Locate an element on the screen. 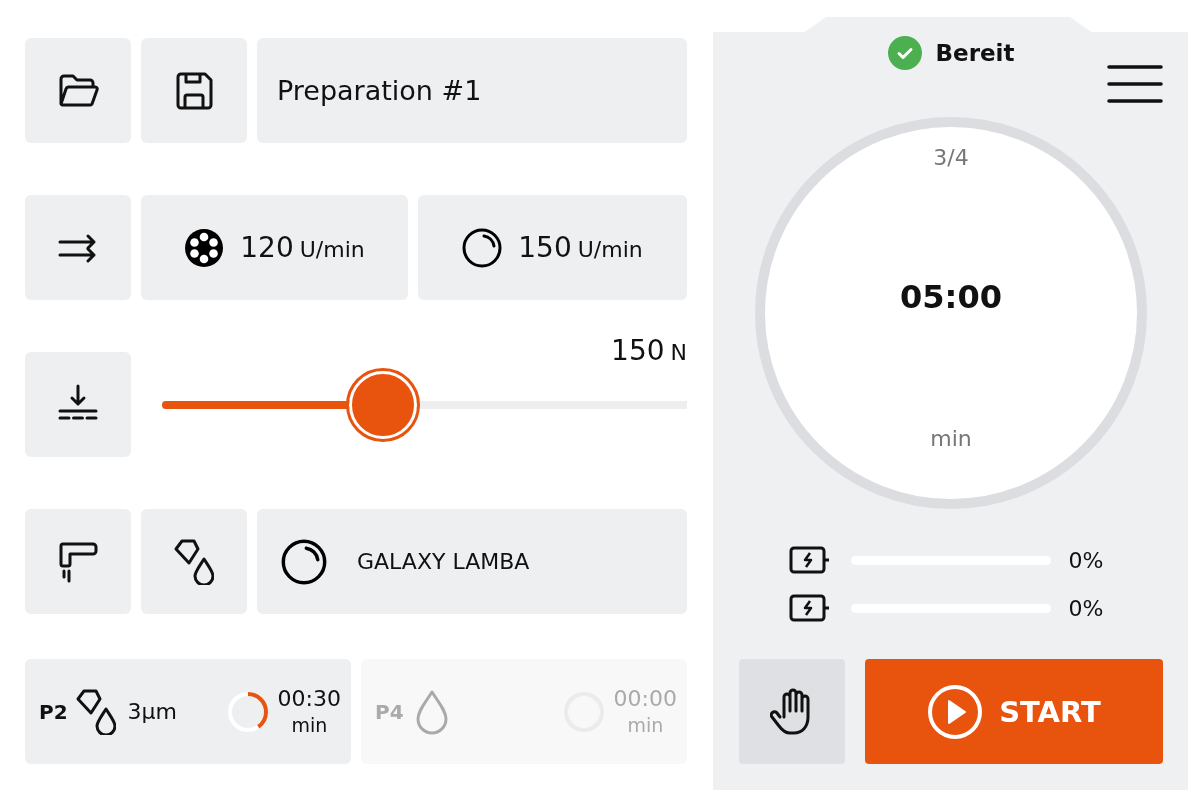 The image size is (1200, 800). step-time: 00:00 is located at coordinates (645, 698).